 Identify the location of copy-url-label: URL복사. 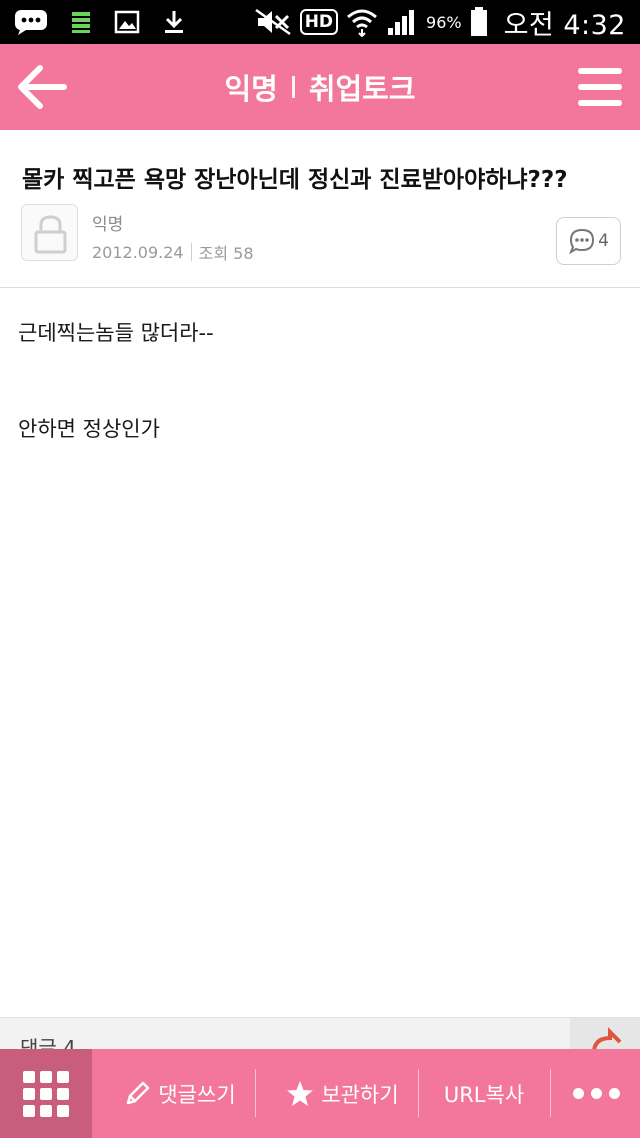
(484, 1094).